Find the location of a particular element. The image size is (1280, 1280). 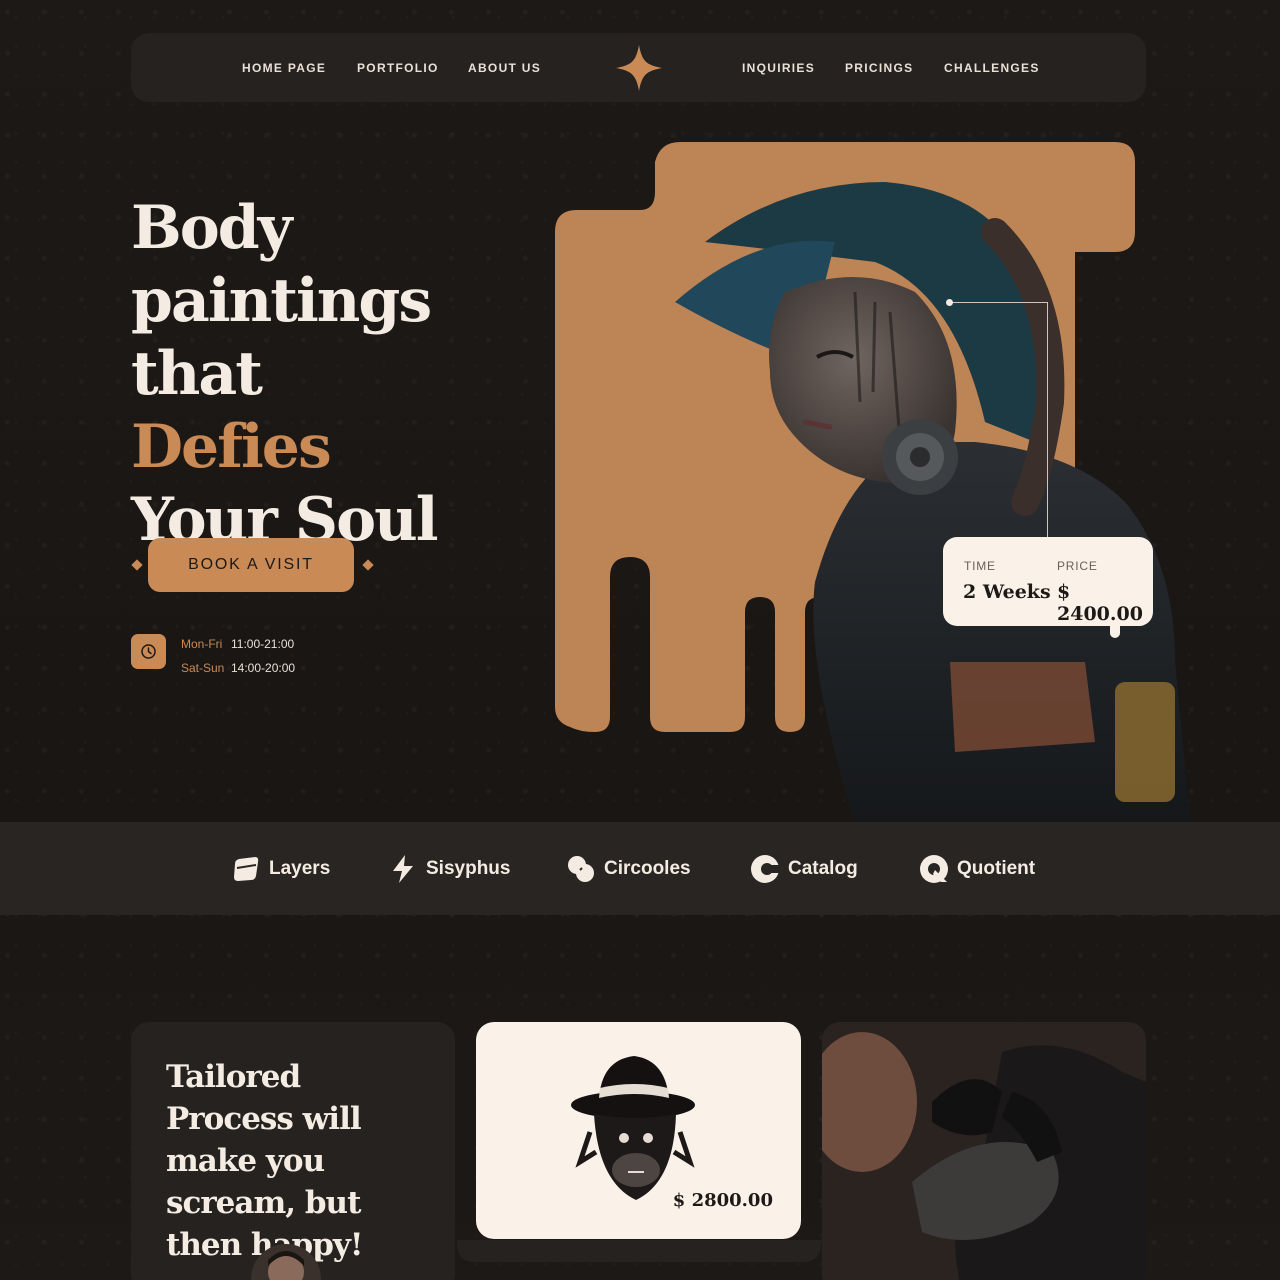

time-value: 2 Weeks is located at coordinates (1007, 592).